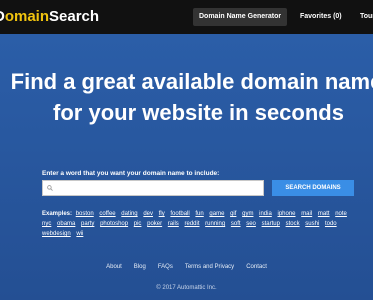  I want to click on logo: DomainSearch, so click(49, 17).